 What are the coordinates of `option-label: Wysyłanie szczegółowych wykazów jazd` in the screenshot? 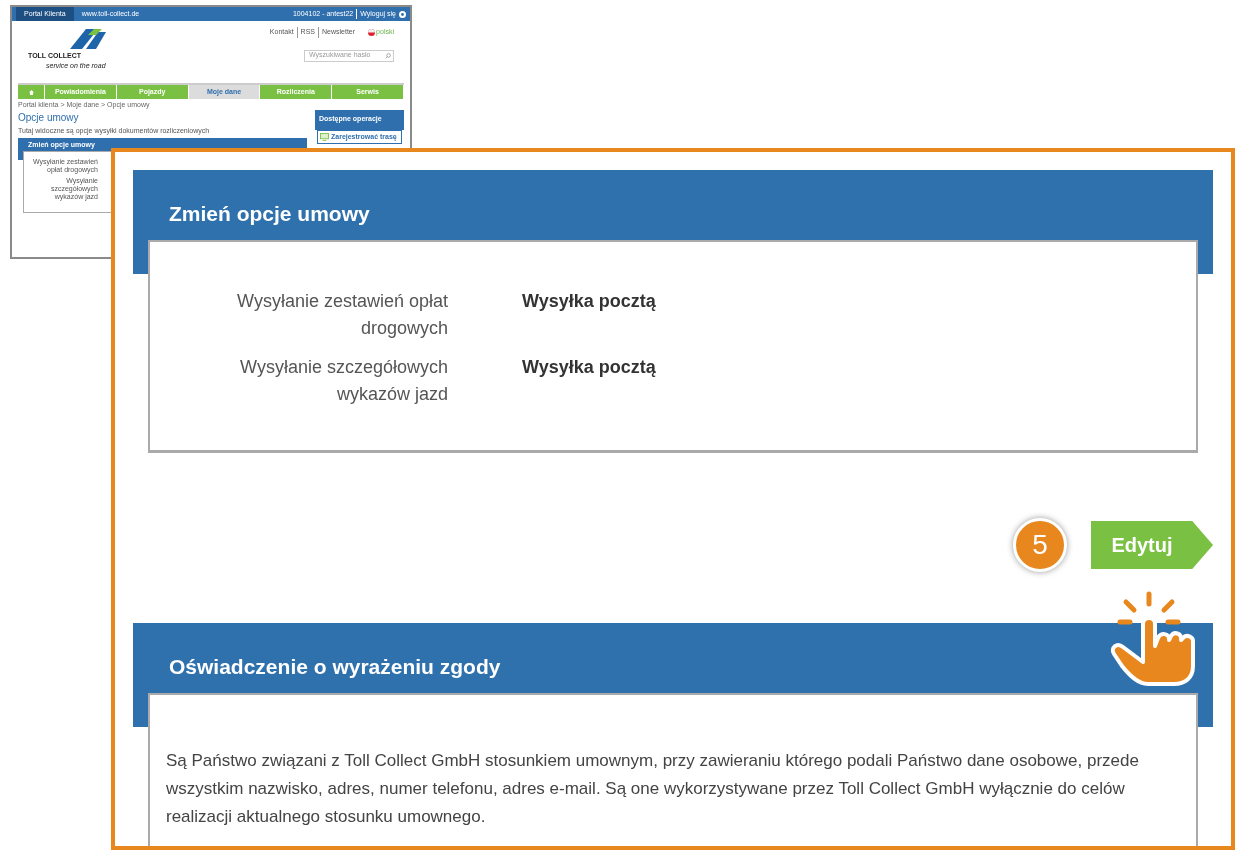 It's located at (343, 381).